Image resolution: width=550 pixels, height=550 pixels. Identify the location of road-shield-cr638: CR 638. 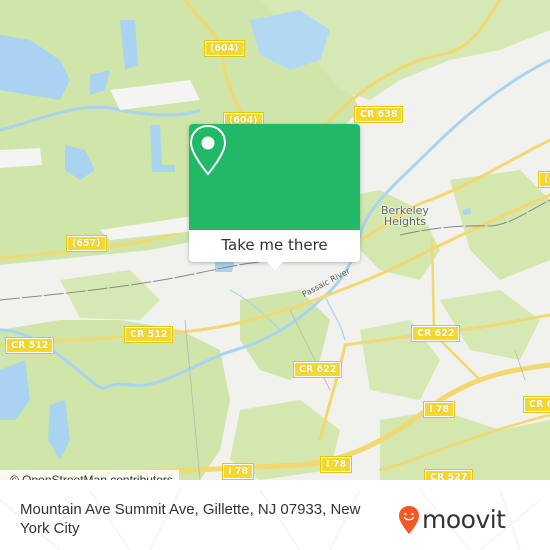
(378, 114).